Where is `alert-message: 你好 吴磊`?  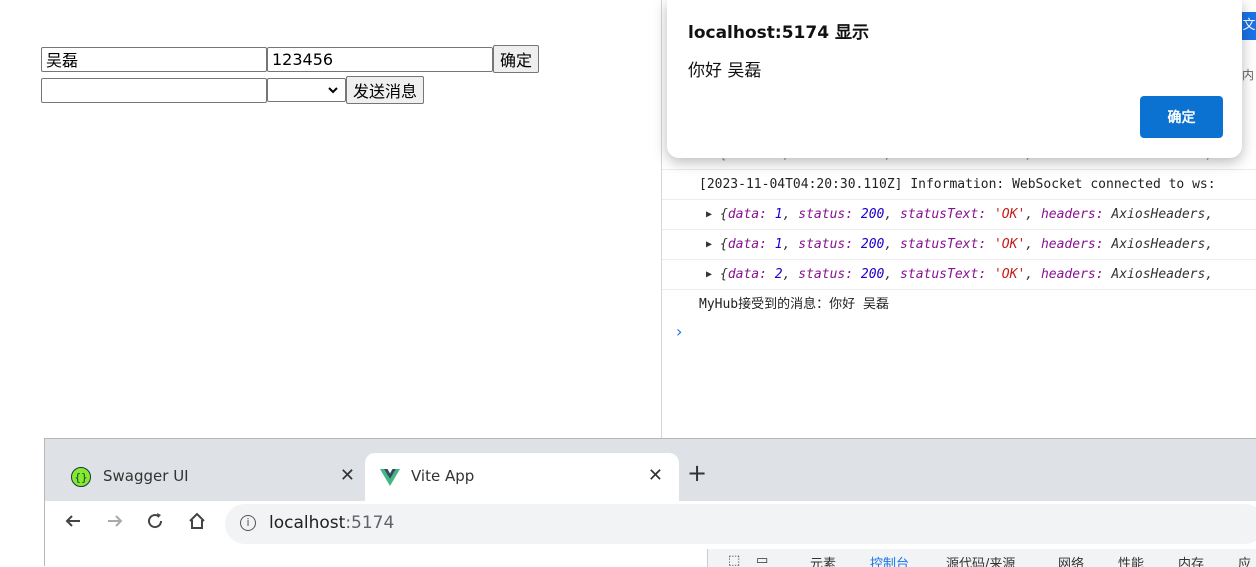 alert-message: 你好 吴磊 is located at coordinates (725, 71).